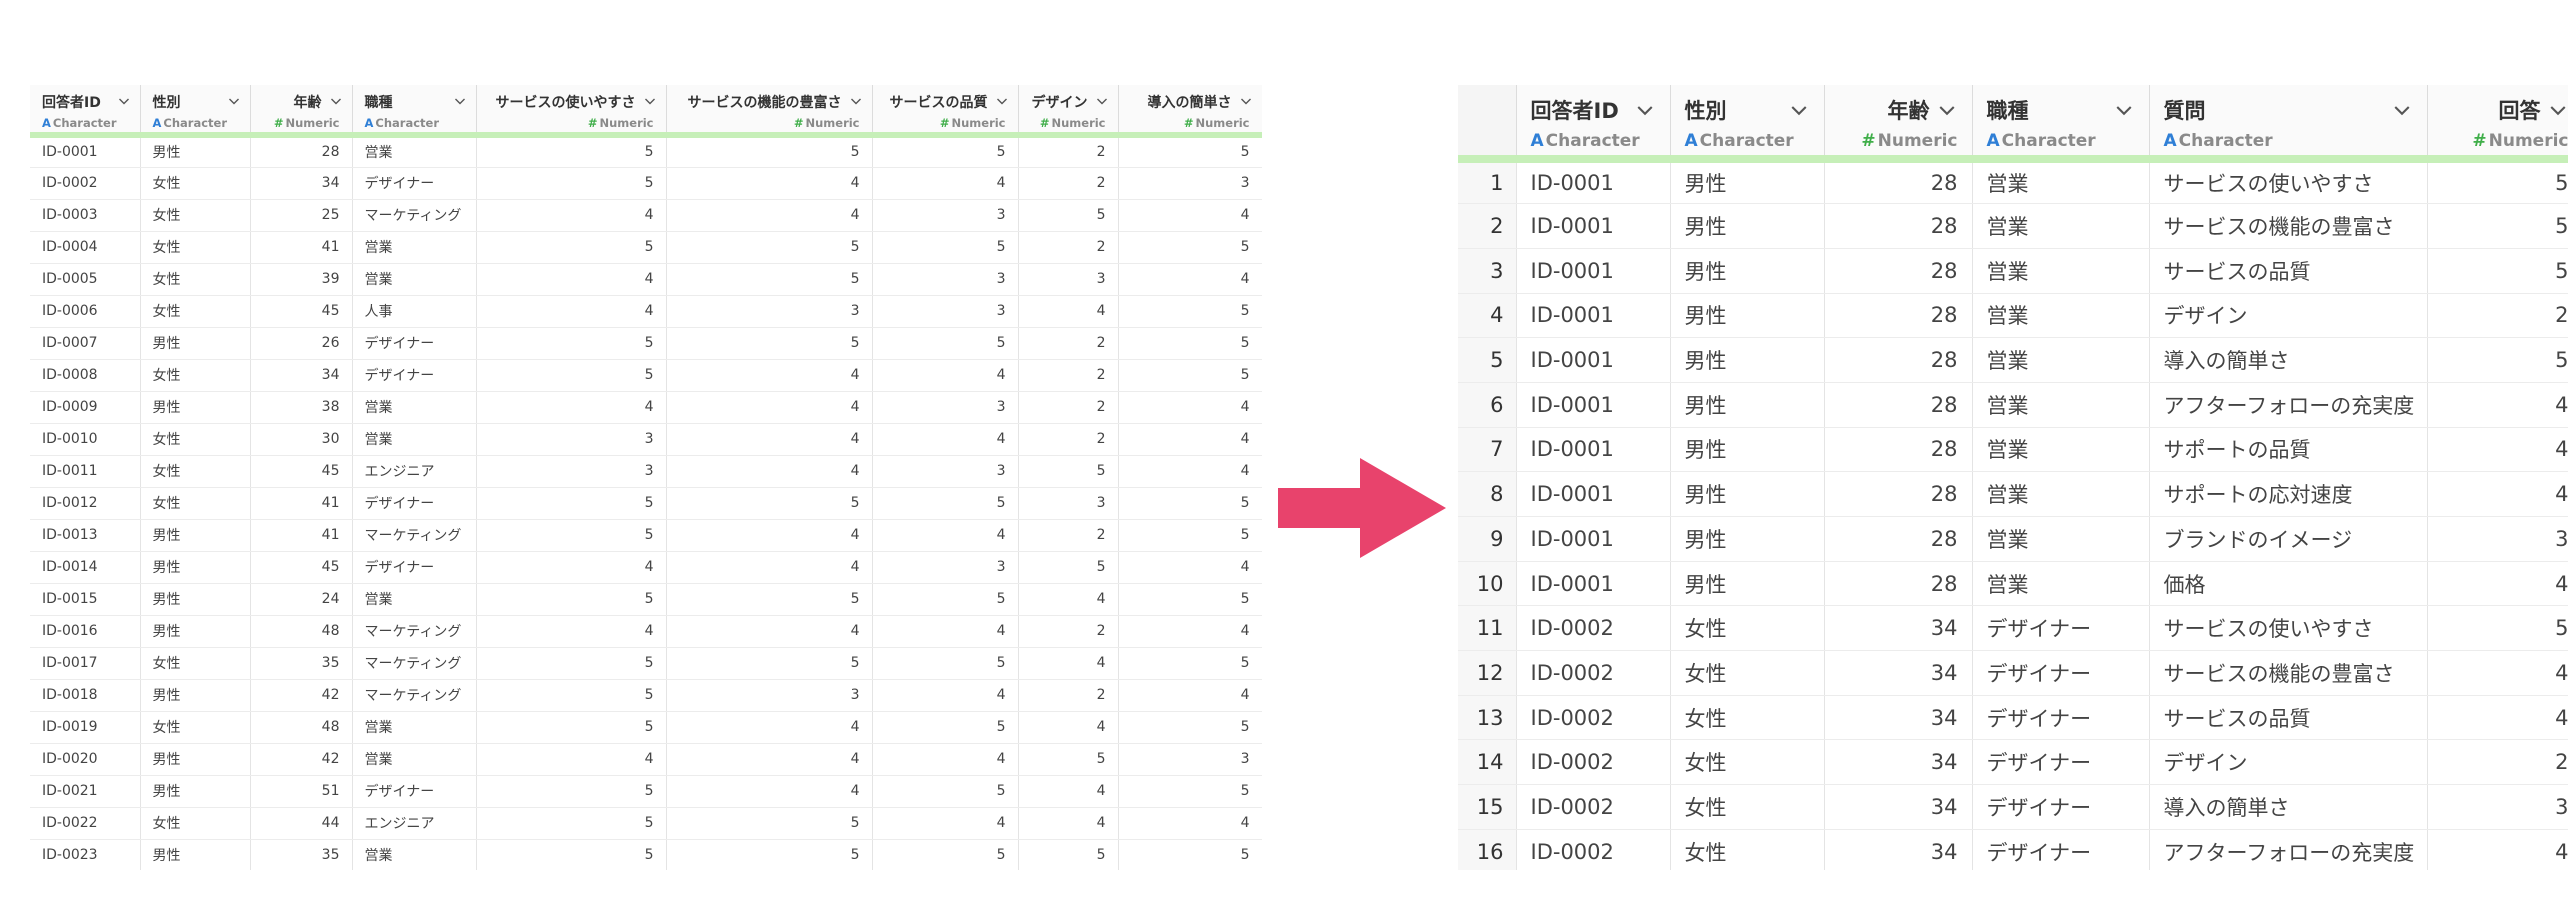 This screenshot has width=2568, height=908. What do you see at coordinates (2013, 360) in the screenshot?
I see `table-row: 5 ID-0001 男性 28 営業 導入の簡単さ 5` at bounding box center [2013, 360].